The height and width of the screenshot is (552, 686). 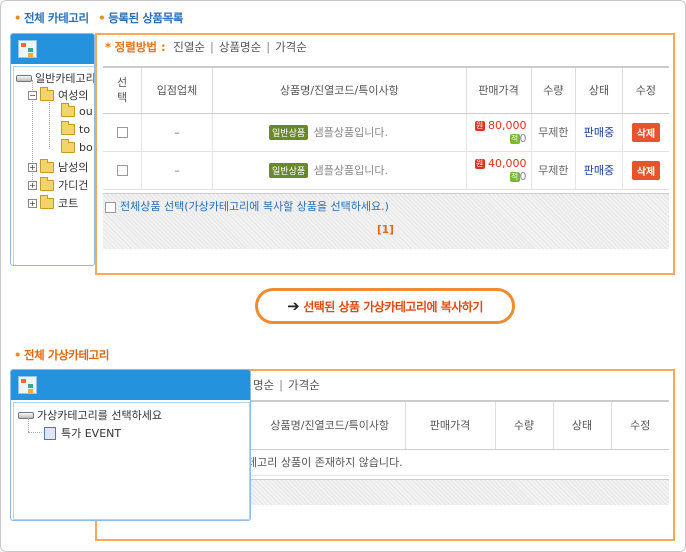 I want to click on table-row: – 일반상품 샘플상품입니다. 원 40,000 적0 무제한 판매중 삭제, so click(x=386, y=170).